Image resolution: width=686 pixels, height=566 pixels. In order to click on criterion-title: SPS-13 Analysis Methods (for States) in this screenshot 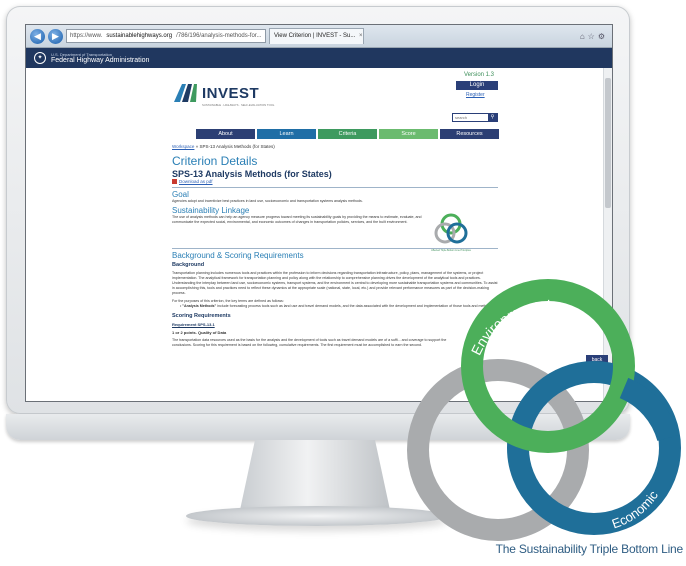, I will do `click(252, 174)`.